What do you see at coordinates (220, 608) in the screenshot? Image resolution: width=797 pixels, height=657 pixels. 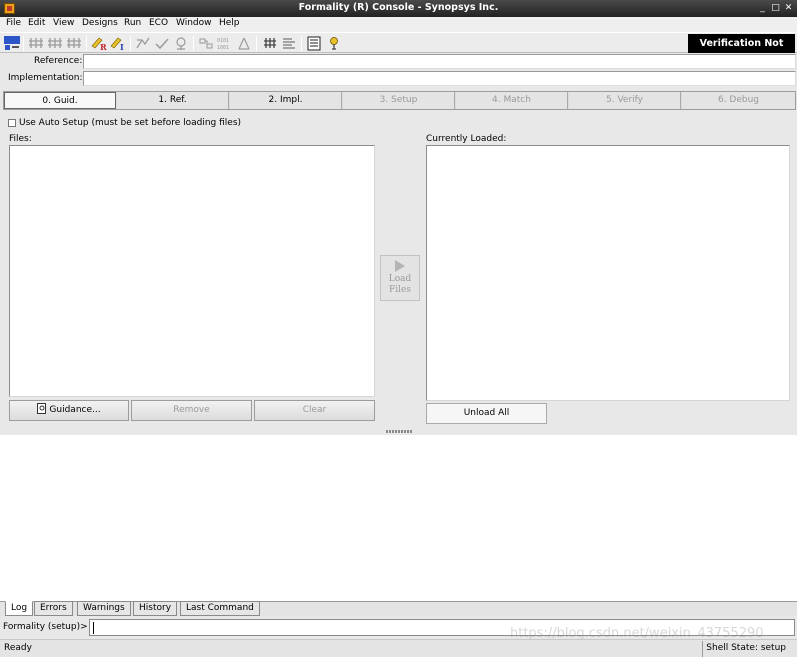 I see `tab-last-command: Last Command` at bounding box center [220, 608].